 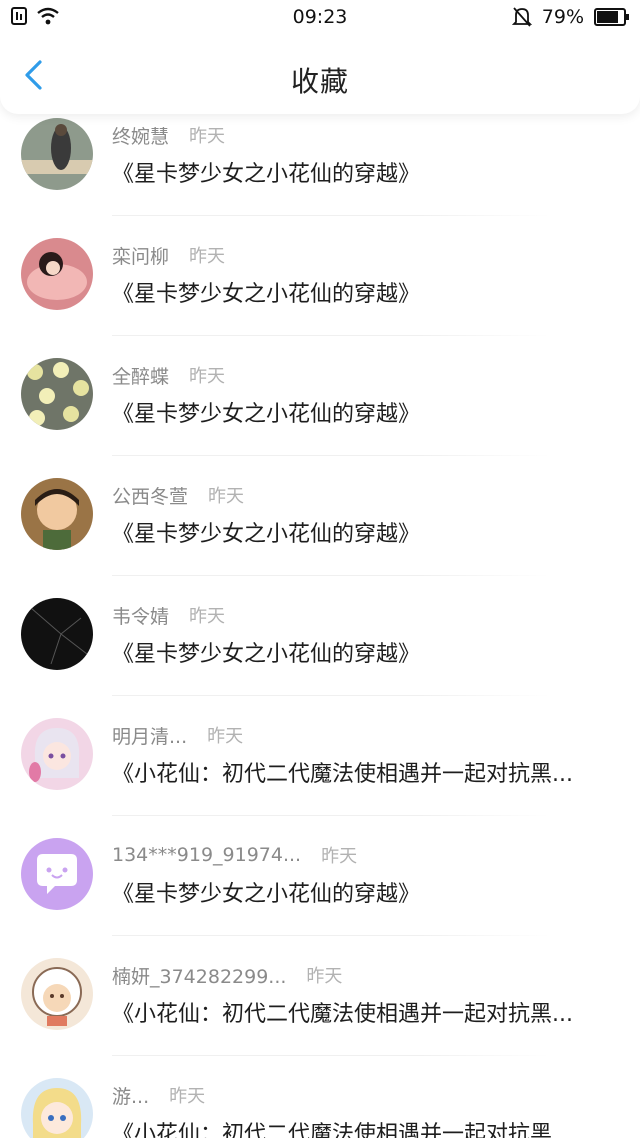 I want to click on list-item: 134***919_91974... 昨天 《星卡梦少女之小花仙的穿越》, so click(x=320, y=876).